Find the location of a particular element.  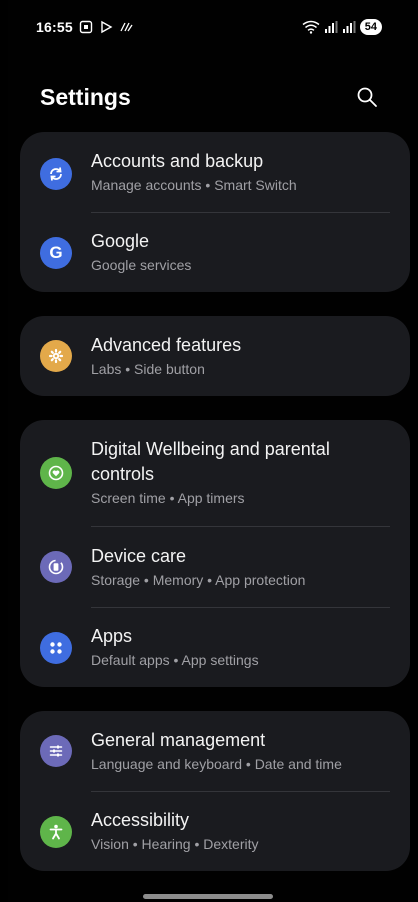

screenshot-icon is located at coordinates (86, 27).